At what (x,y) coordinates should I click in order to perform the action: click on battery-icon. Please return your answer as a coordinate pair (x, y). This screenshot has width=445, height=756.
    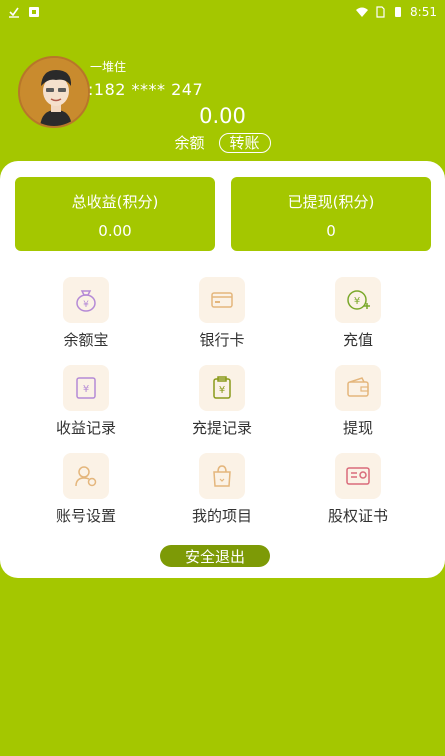
    Looking at the image, I should click on (398, 12).